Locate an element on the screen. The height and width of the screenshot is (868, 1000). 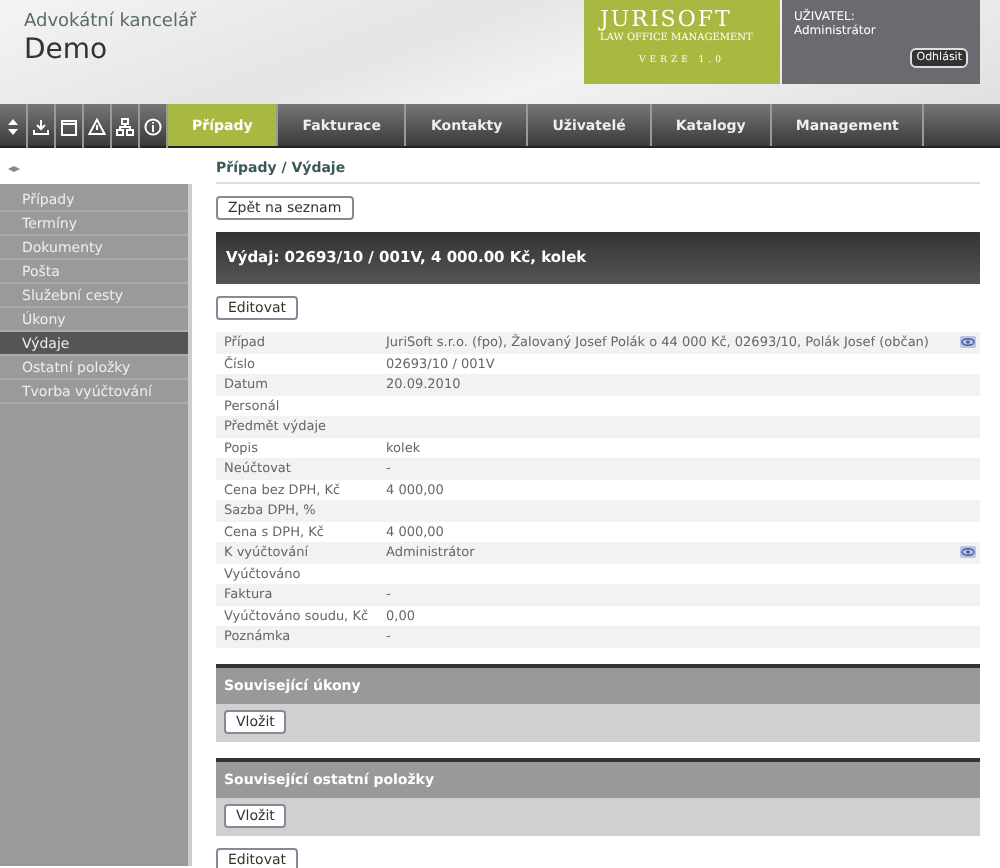
calendar-icon is located at coordinates (69, 126).